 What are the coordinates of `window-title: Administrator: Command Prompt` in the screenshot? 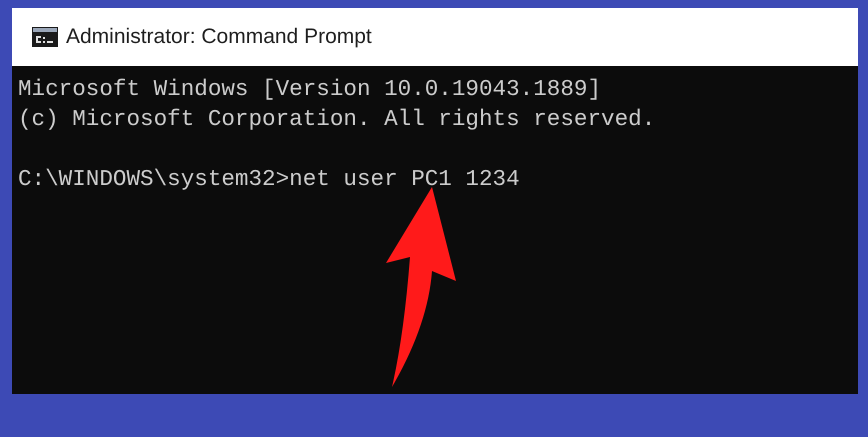 It's located at (219, 37).